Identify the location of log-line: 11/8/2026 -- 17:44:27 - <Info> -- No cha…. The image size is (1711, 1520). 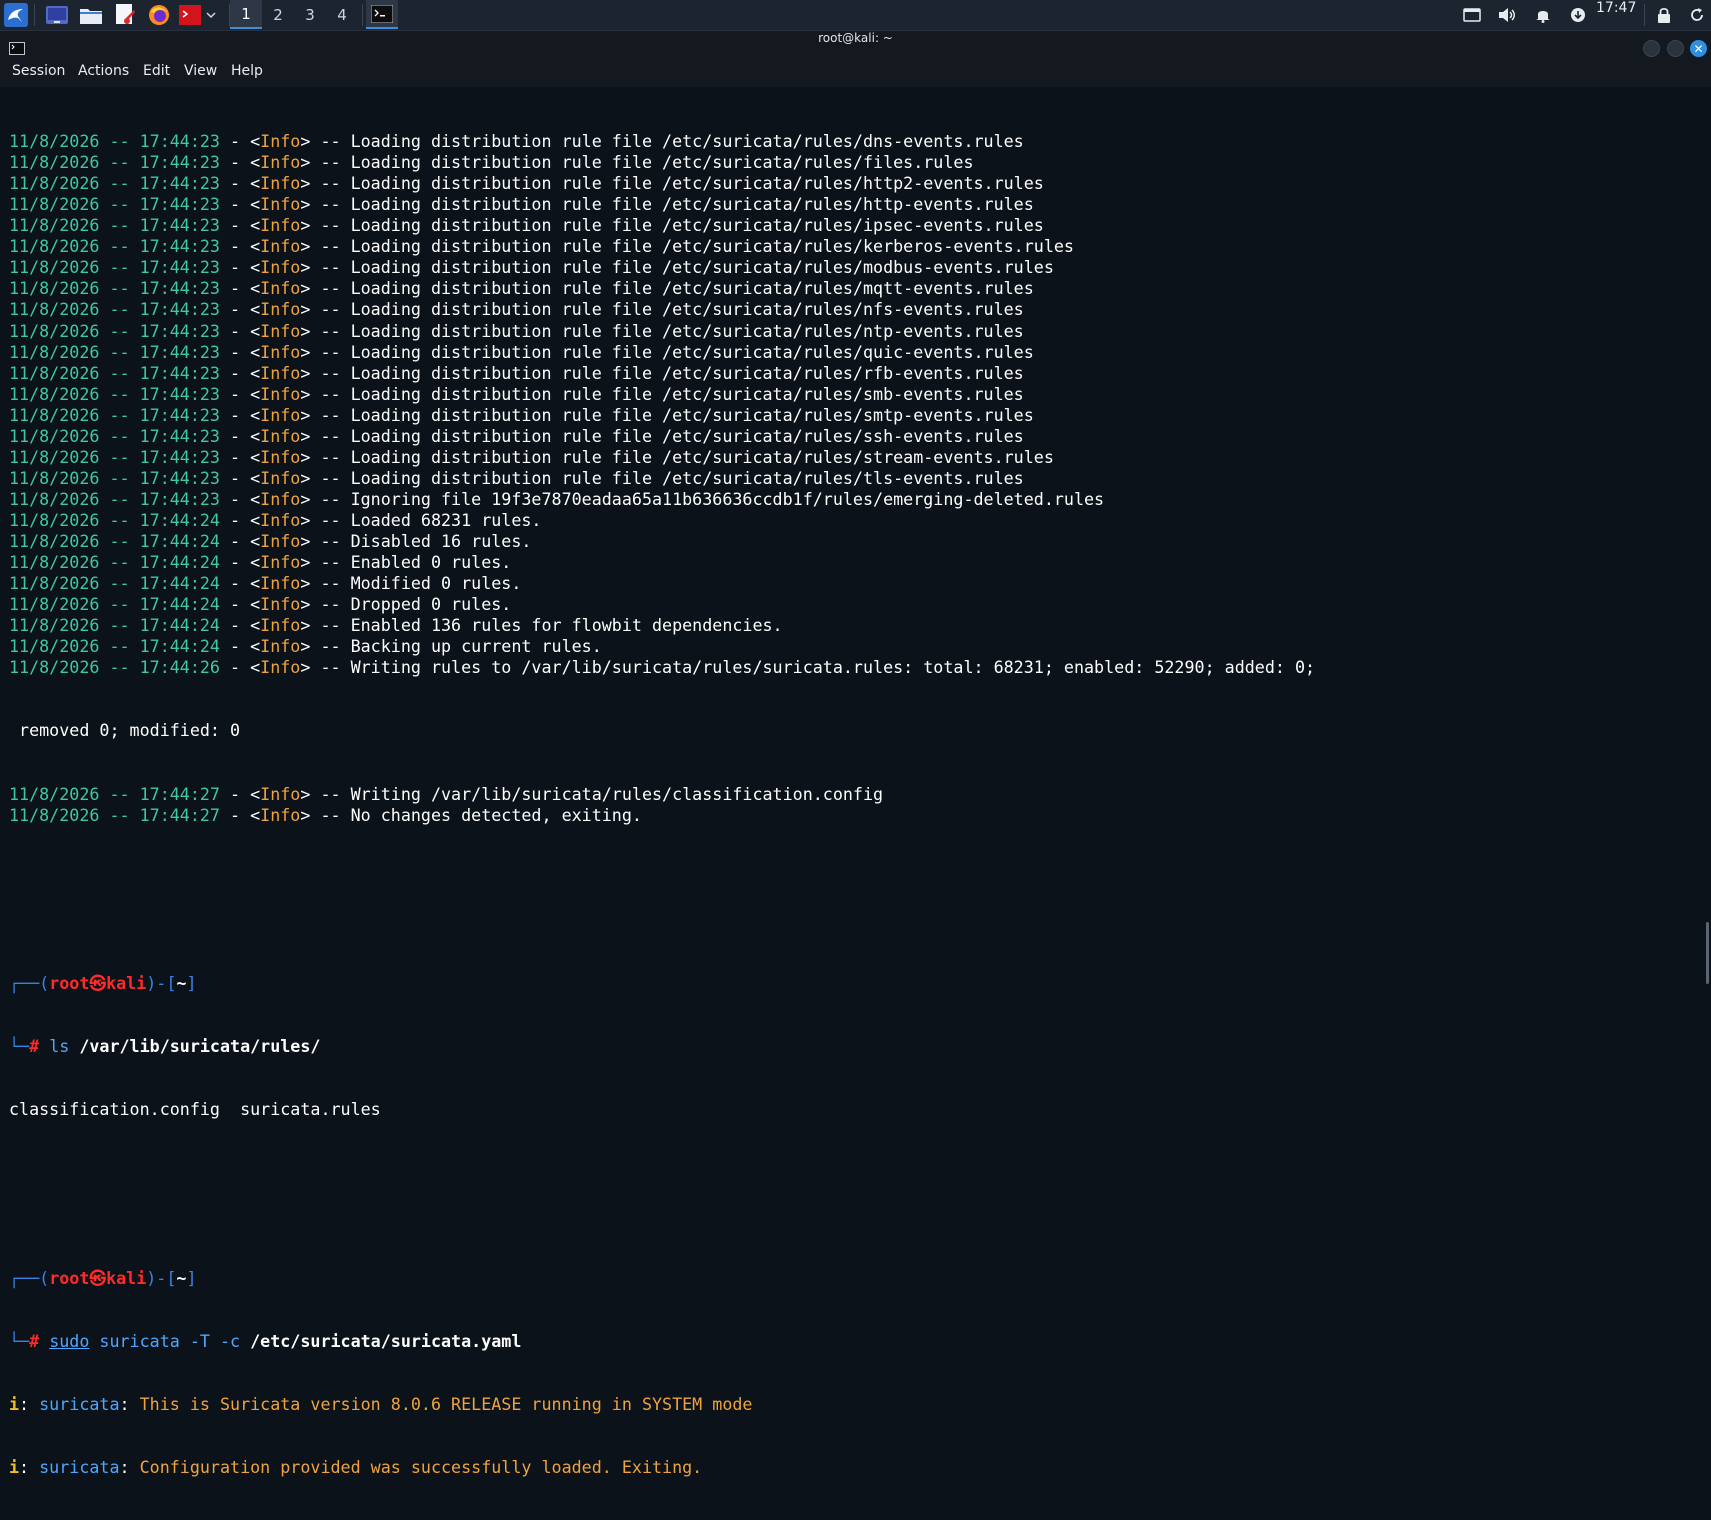
(325, 814).